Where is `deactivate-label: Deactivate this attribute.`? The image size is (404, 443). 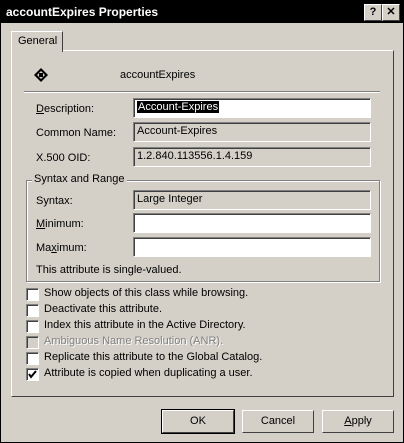 deactivate-label: Deactivate this attribute. is located at coordinates (103, 309).